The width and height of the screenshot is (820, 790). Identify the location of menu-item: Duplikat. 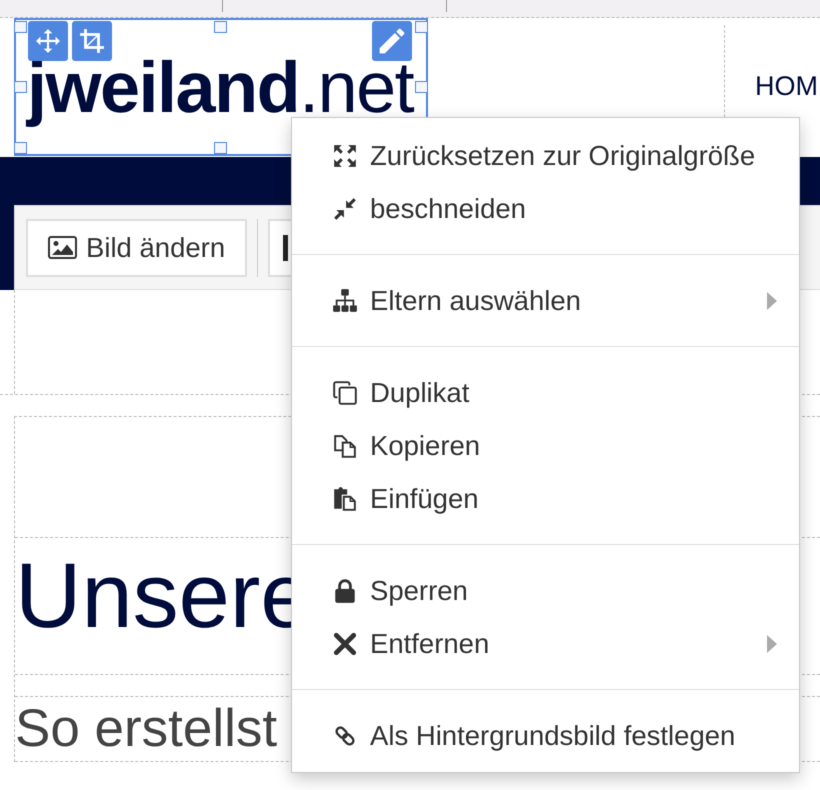
(545, 392).